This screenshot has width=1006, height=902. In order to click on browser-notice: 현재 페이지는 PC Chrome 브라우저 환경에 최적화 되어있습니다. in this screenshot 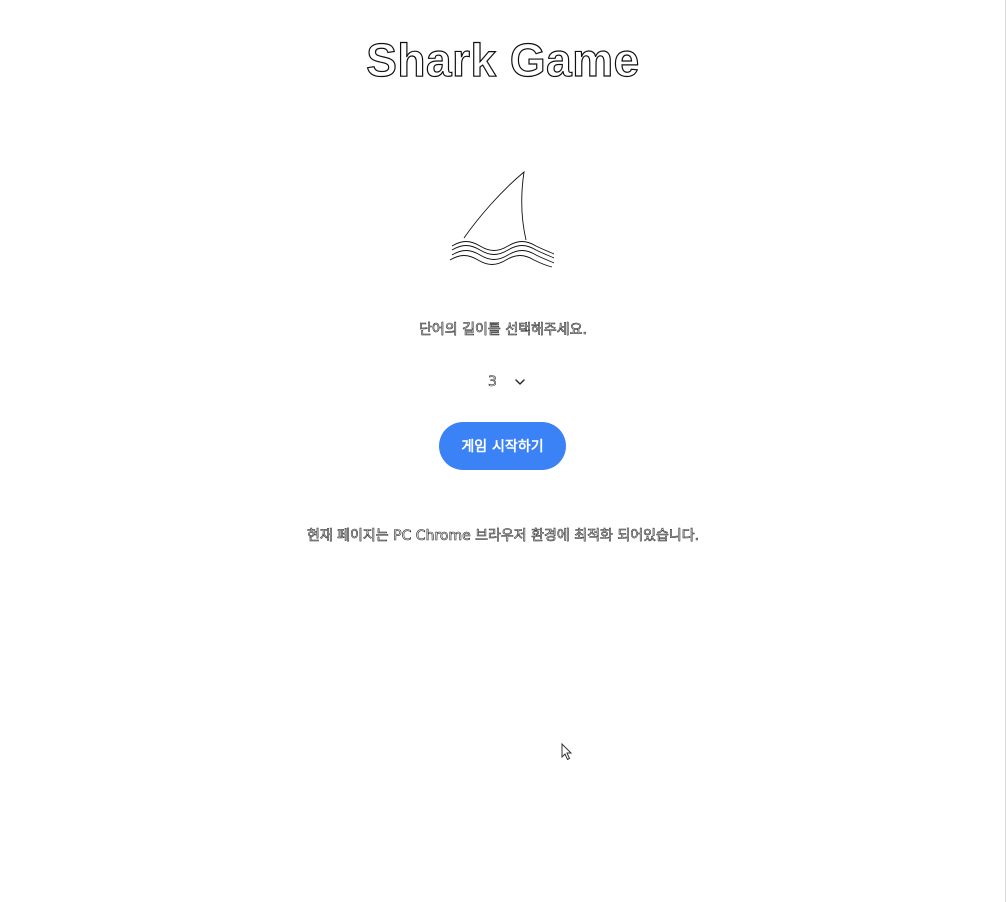, I will do `click(503, 536)`.